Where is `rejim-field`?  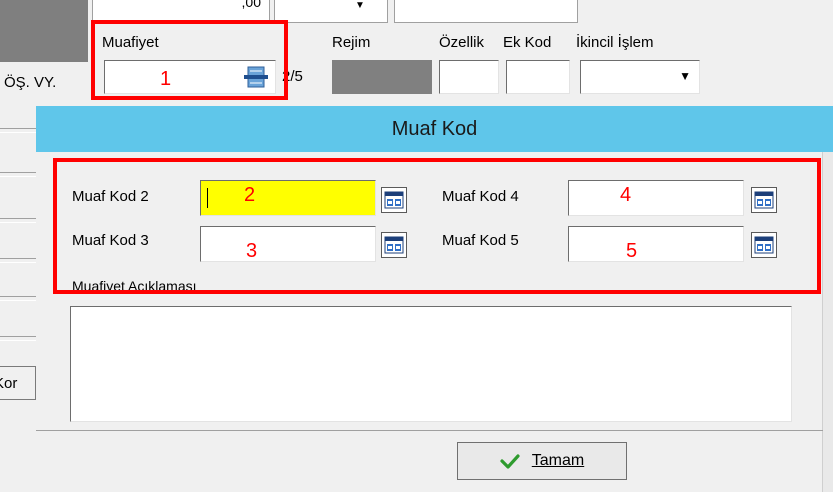 rejim-field is located at coordinates (382, 77).